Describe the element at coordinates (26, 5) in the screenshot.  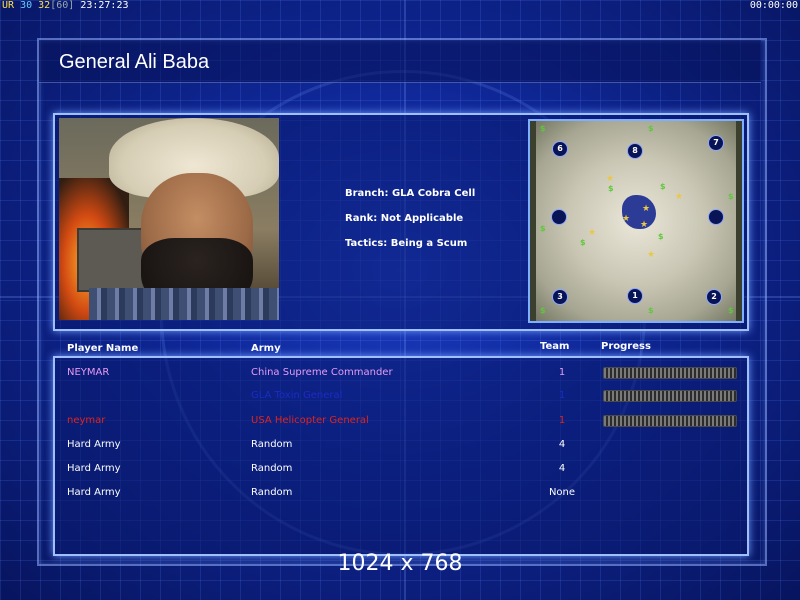
I see `fps-current: 30` at that location.